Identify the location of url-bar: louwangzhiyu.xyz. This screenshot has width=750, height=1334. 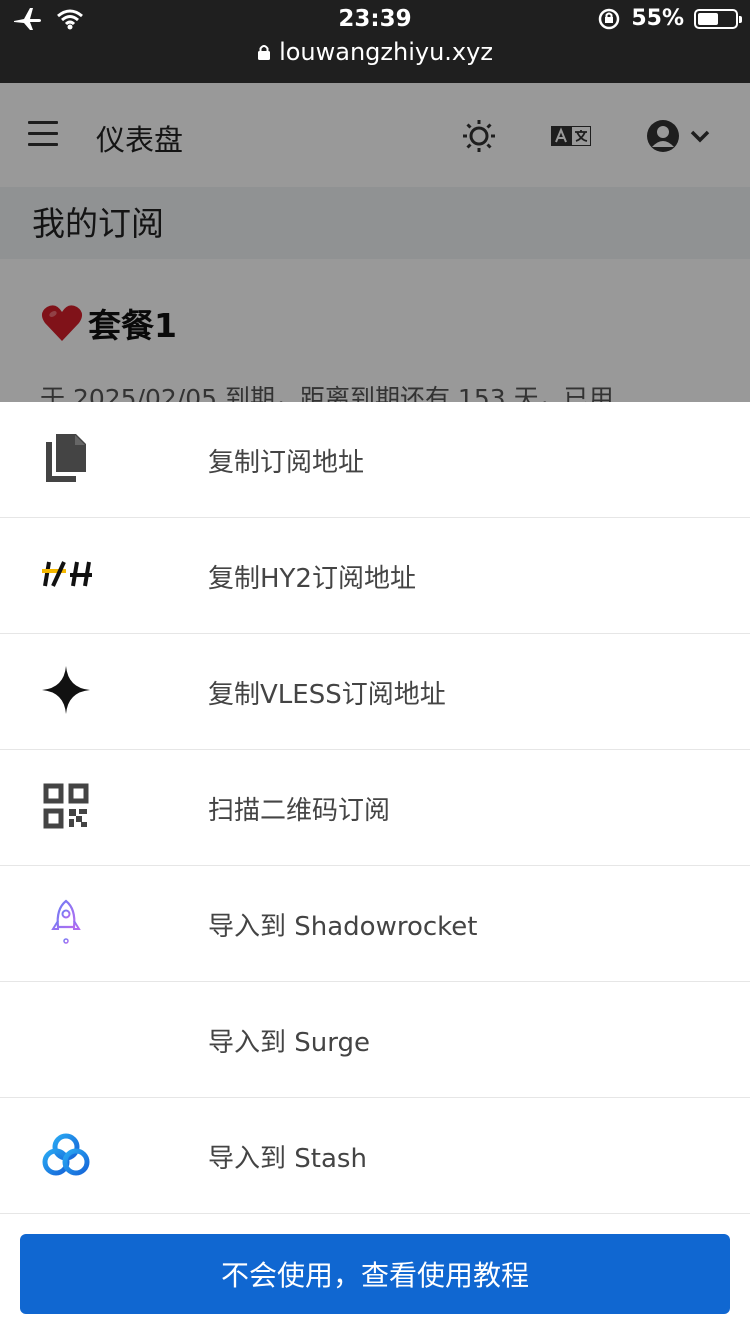
(375, 52).